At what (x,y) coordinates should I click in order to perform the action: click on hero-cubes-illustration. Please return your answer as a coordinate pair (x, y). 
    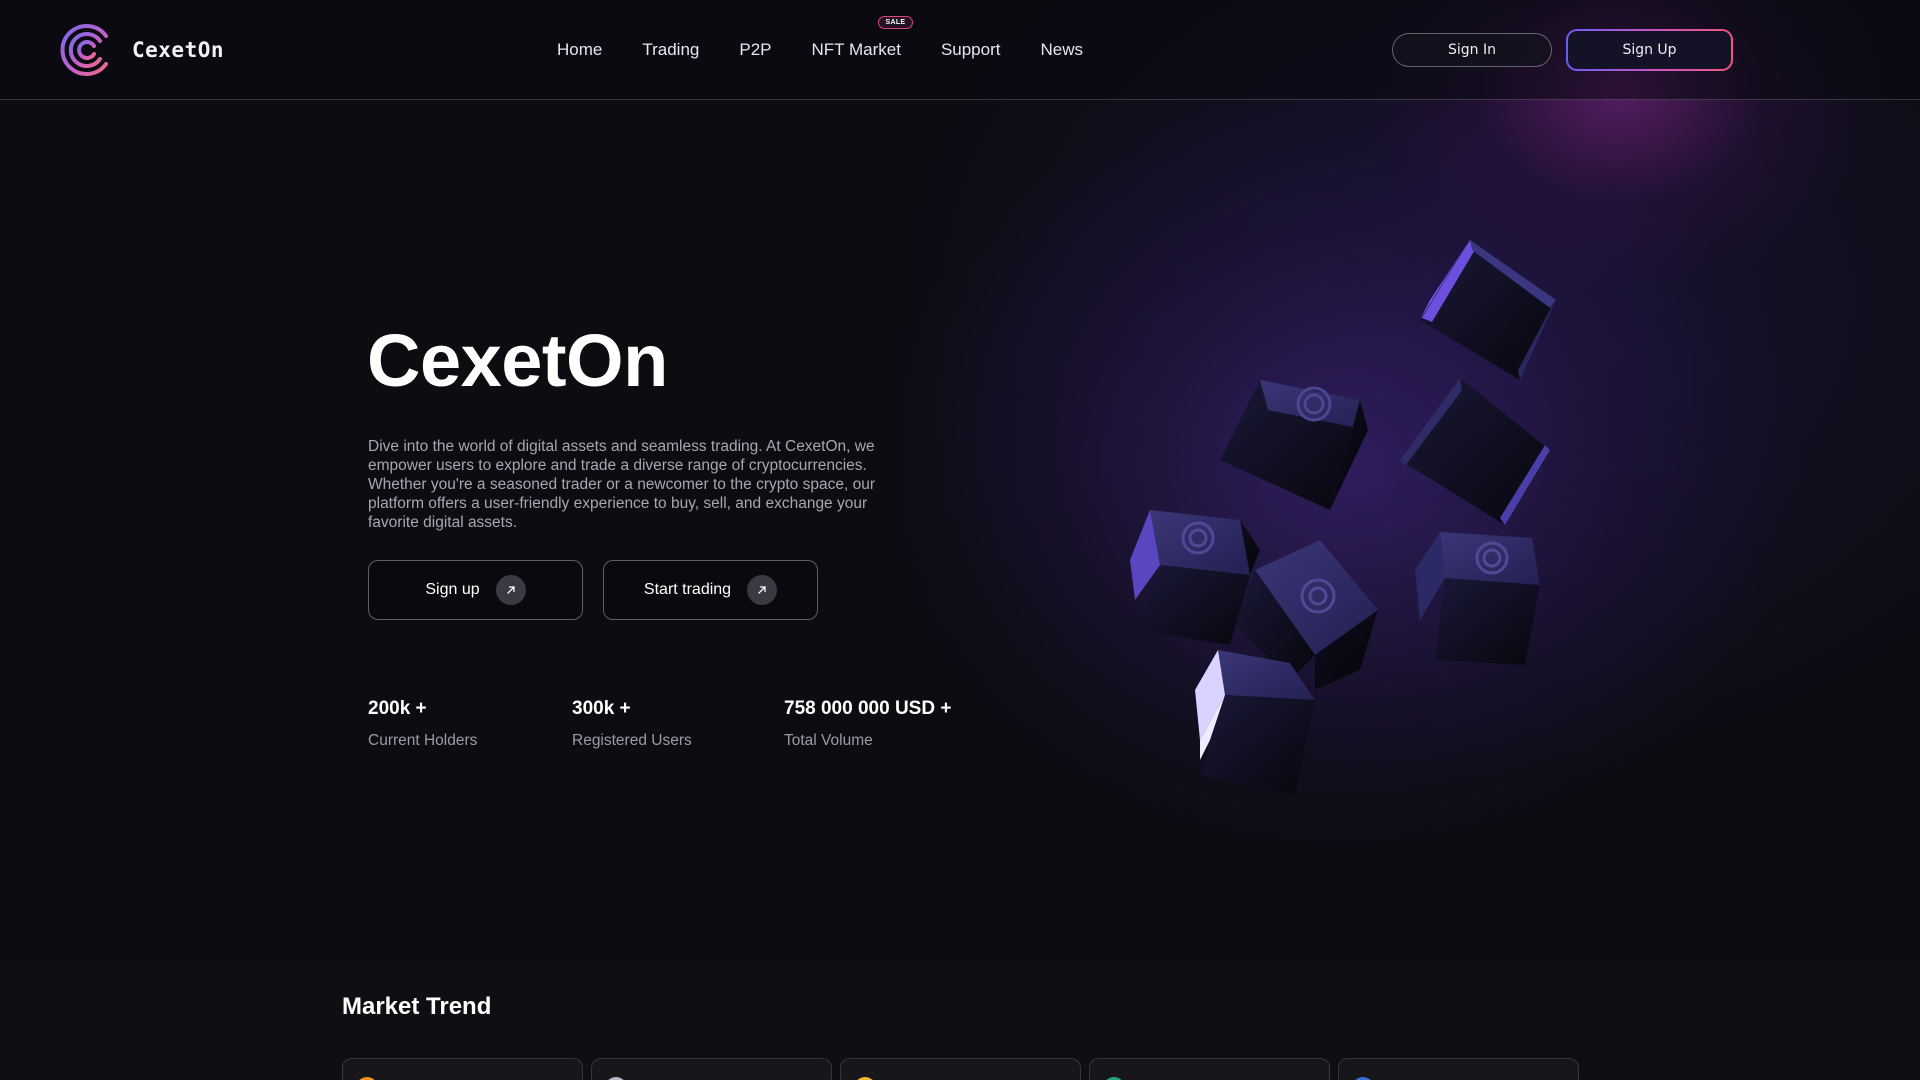
    Looking at the image, I should click on (1343, 517).